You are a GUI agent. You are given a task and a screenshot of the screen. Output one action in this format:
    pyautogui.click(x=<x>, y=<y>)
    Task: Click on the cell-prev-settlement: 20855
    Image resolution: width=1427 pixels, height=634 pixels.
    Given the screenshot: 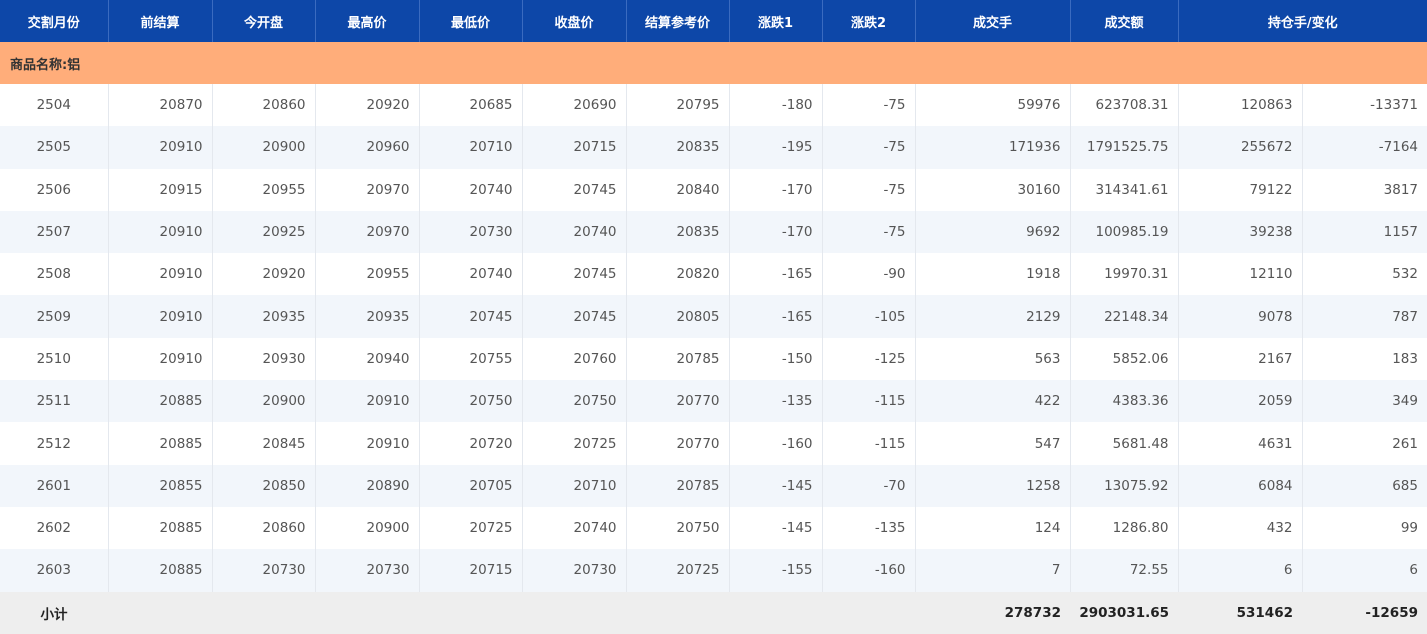 What is the action you would take?
    pyautogui.click(x=160, y=485)
    